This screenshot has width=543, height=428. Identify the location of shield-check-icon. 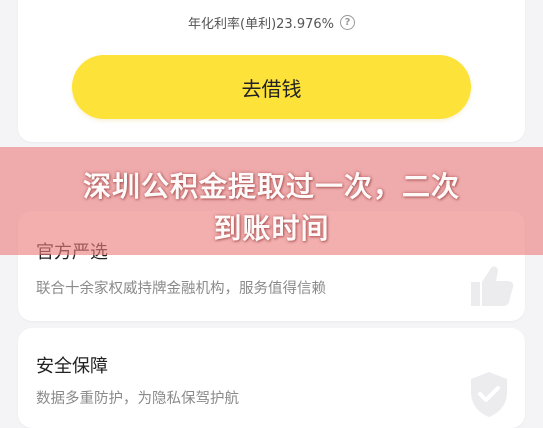
(489, 394).